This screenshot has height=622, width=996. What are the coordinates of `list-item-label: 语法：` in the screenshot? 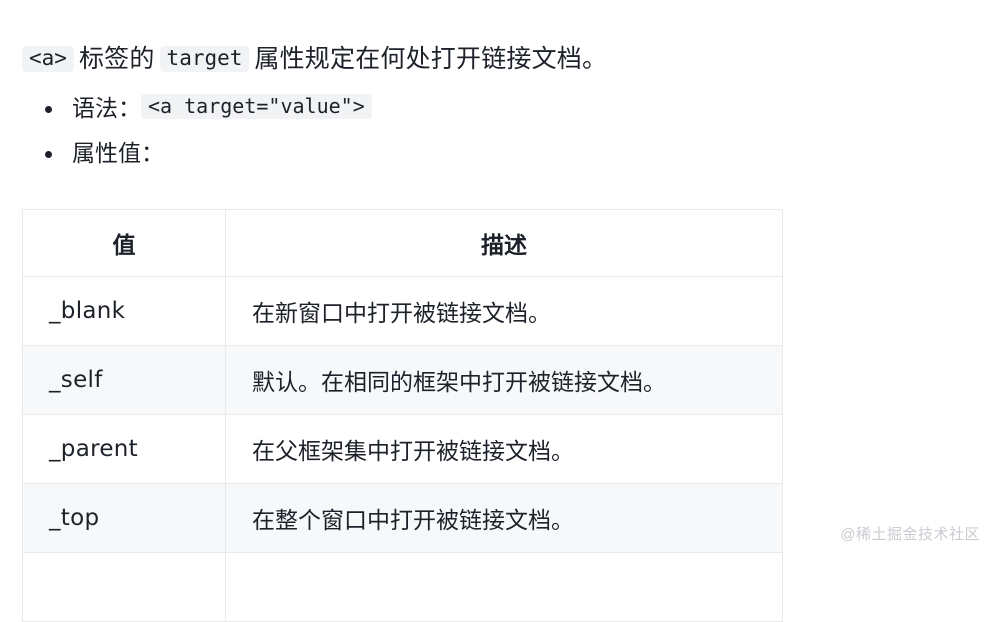 It's located at (106, 108).